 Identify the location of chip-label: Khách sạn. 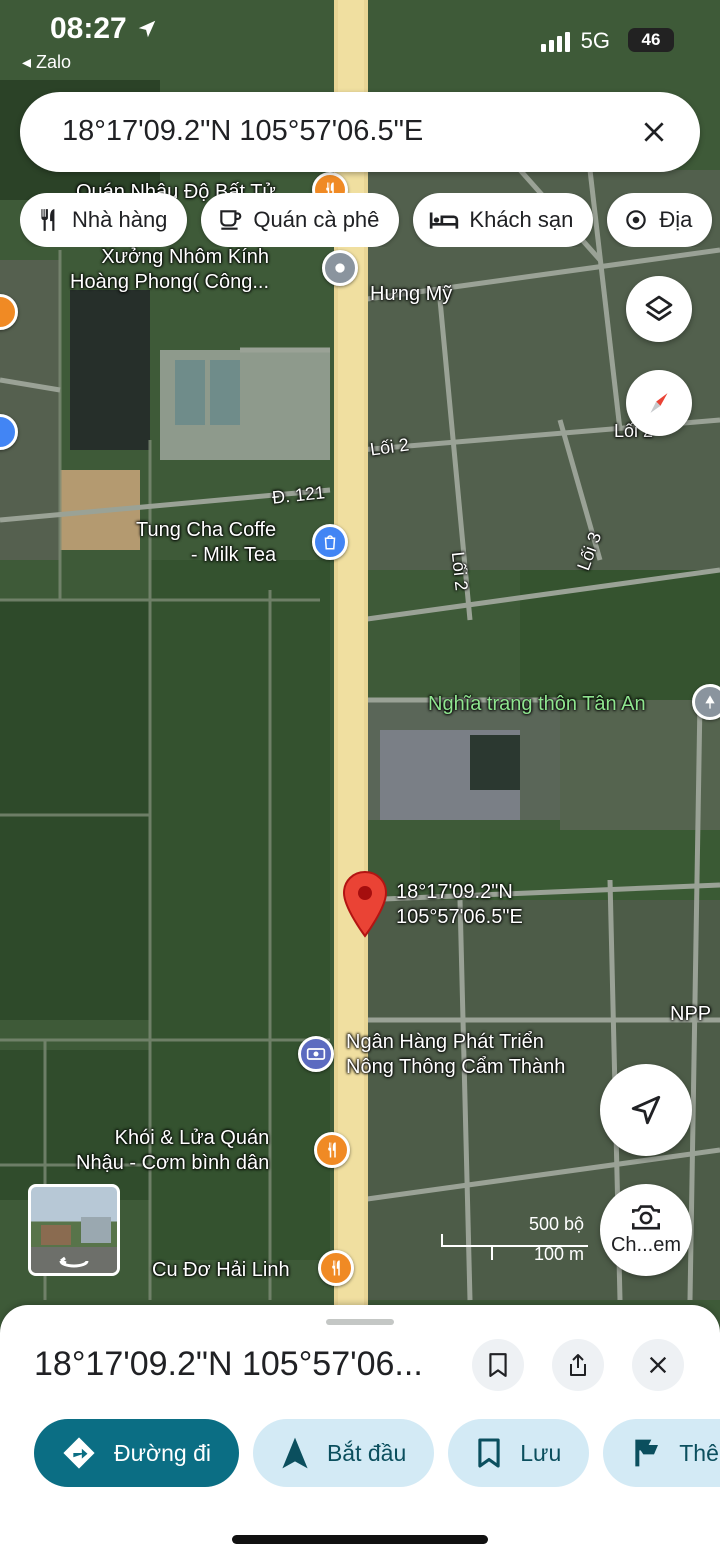
(521, 219).